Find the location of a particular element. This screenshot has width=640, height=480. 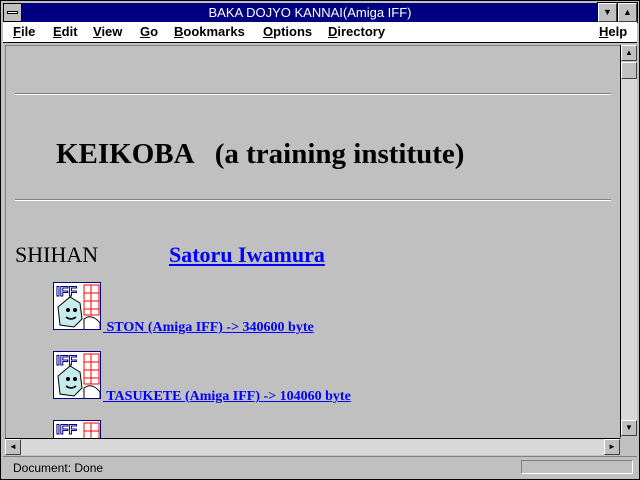

maximize-button: ▲ is located at coordinates (627, 12).